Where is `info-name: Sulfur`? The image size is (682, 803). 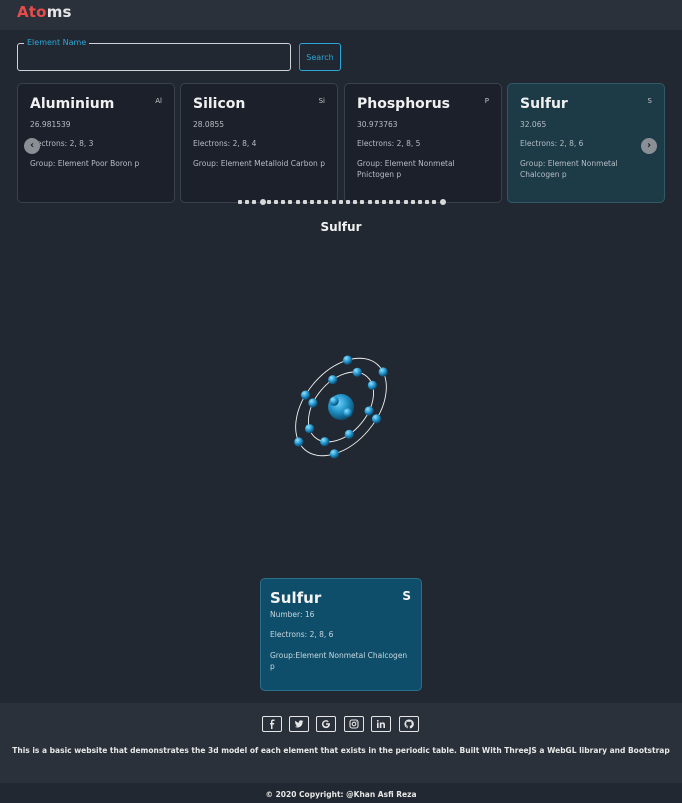
info-name: Sulfur is located at coordinates (296, 598).